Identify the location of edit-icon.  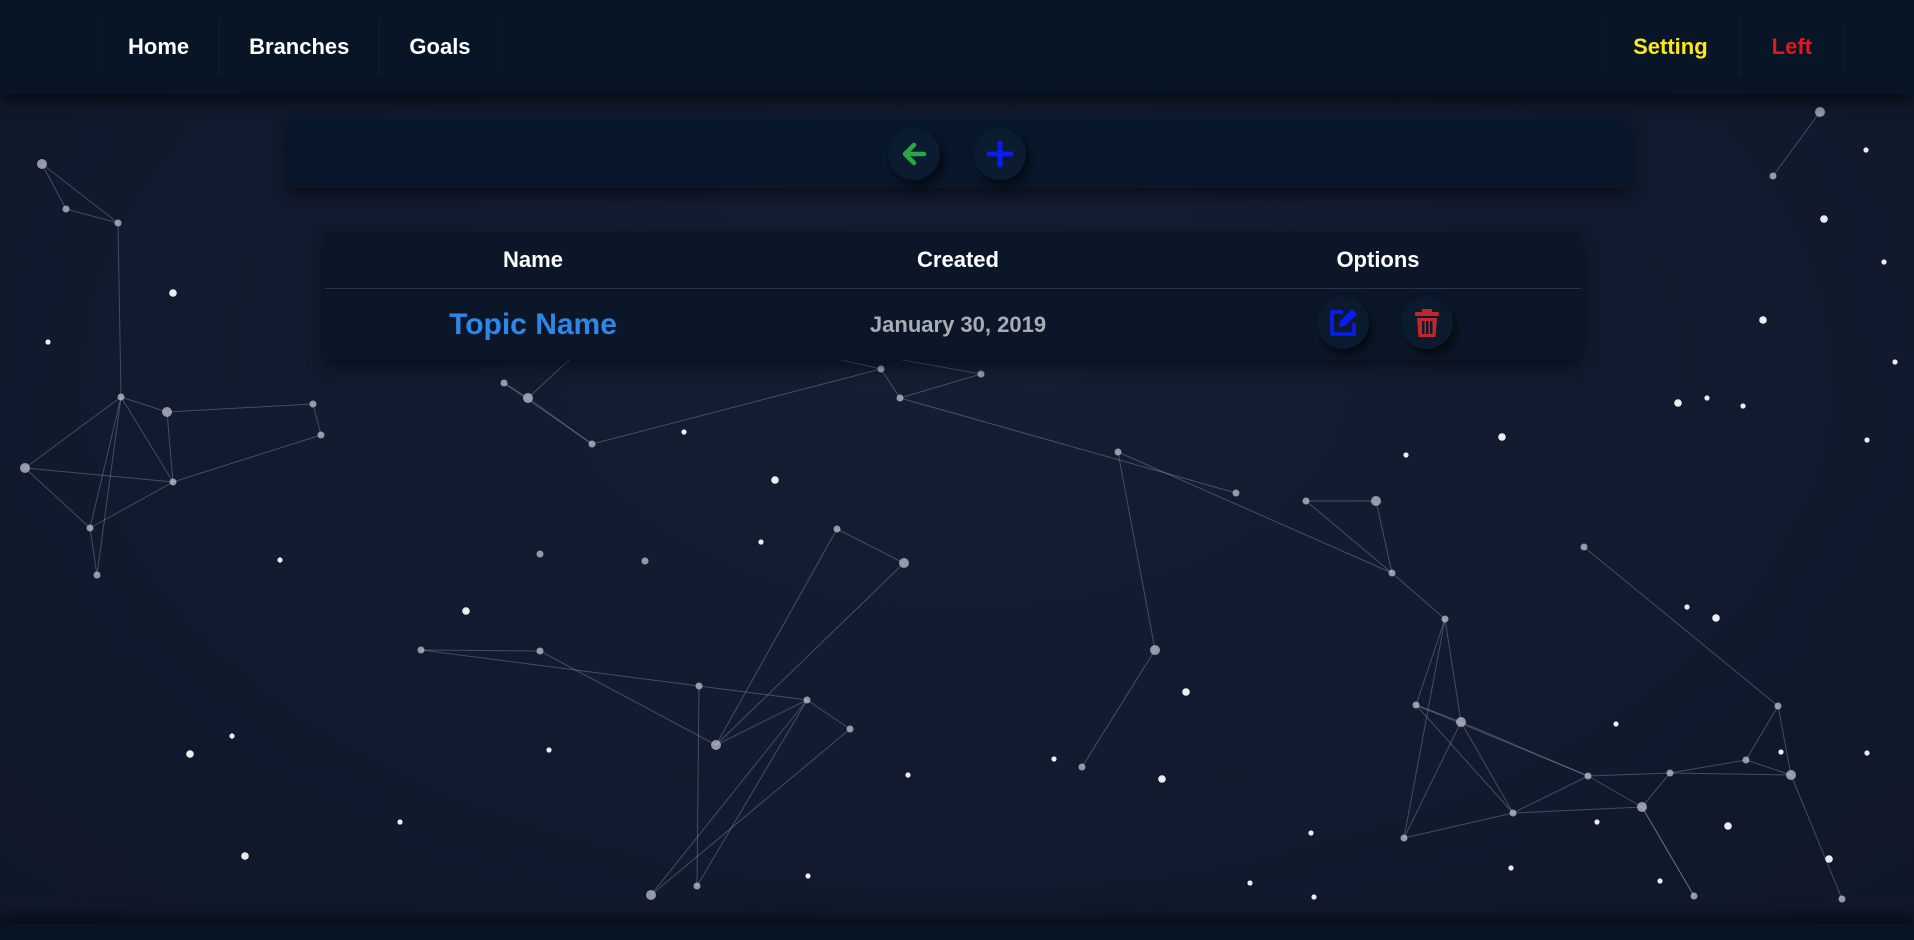
(1343, 322).